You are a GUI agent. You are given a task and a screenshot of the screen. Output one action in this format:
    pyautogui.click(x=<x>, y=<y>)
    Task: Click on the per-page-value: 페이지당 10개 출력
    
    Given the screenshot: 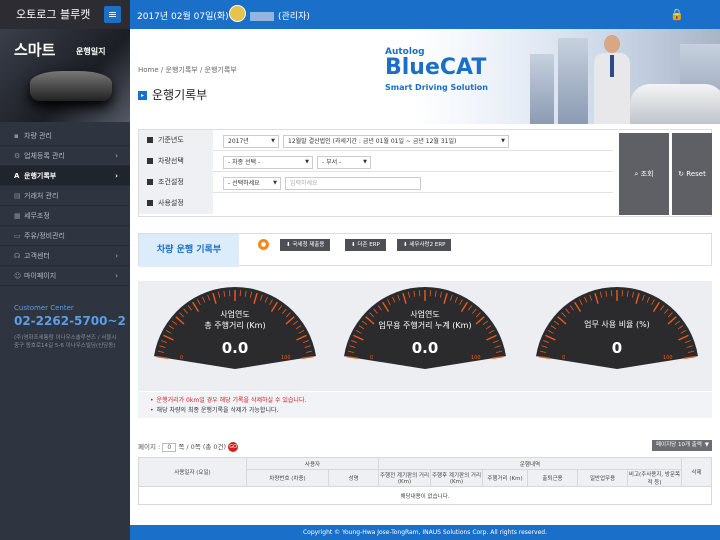 What is the action you would take?
    pyautogui.click(x=679, y=445)
    